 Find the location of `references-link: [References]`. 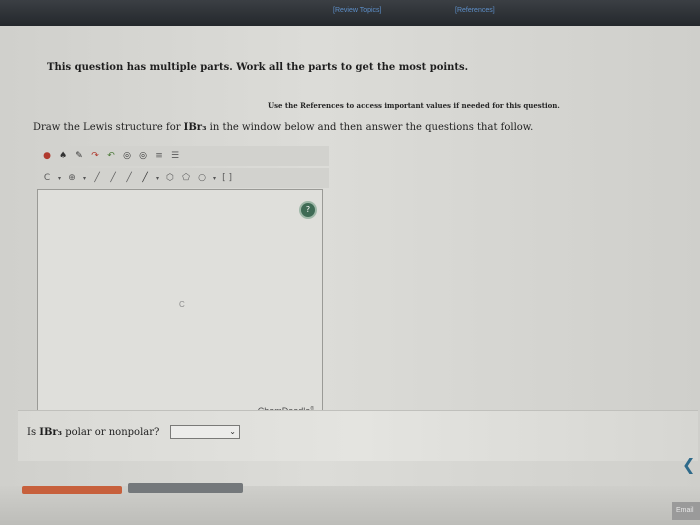

references-link: [References] is located at coordinates (475, 10).